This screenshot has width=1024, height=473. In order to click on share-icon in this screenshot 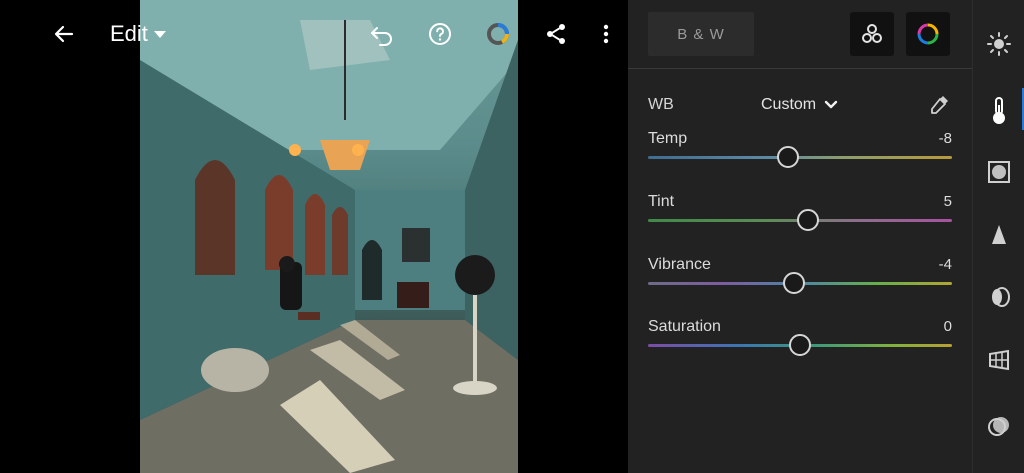, I will do `click(556, 34)`.